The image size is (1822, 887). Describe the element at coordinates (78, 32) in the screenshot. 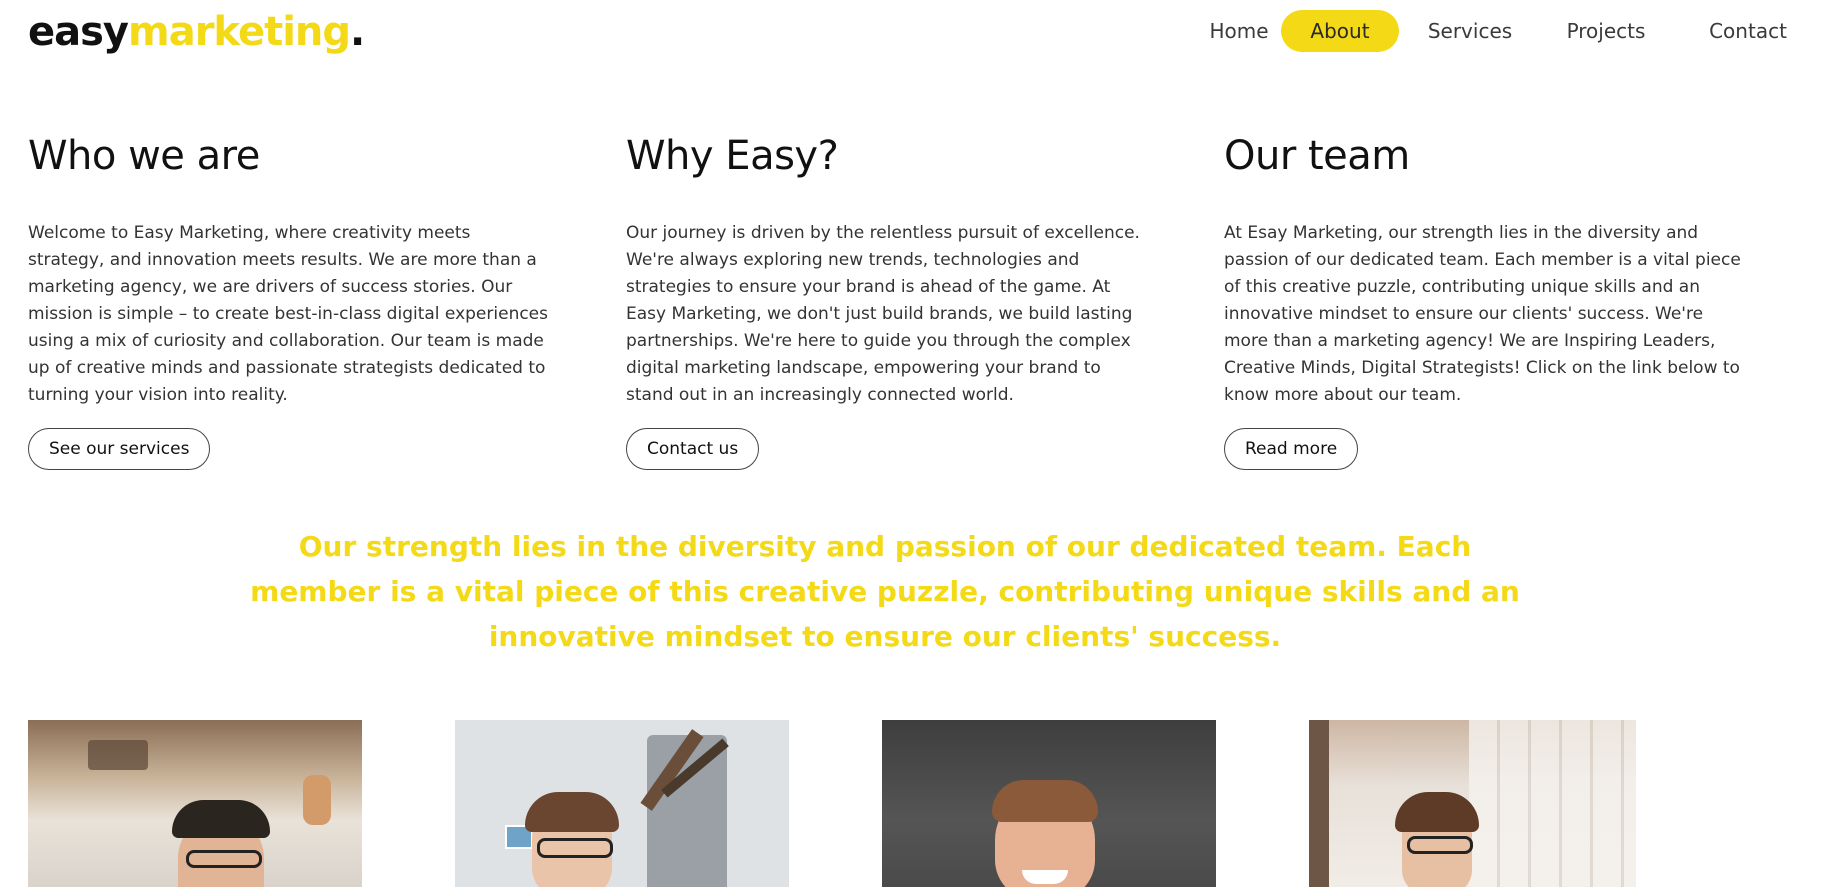

I see `logo-easy-text: easy` at that location.